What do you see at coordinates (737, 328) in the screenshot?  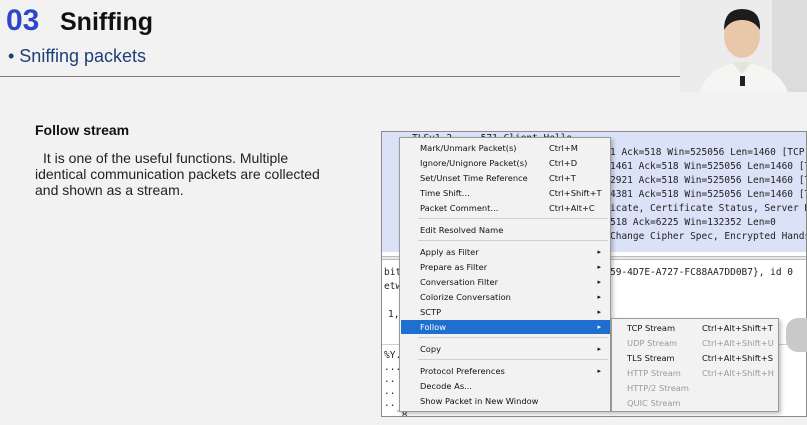 I see `submenu-item-shortcut: Ctrl+Alt+Shift+T` at bounding box center [737, 328].